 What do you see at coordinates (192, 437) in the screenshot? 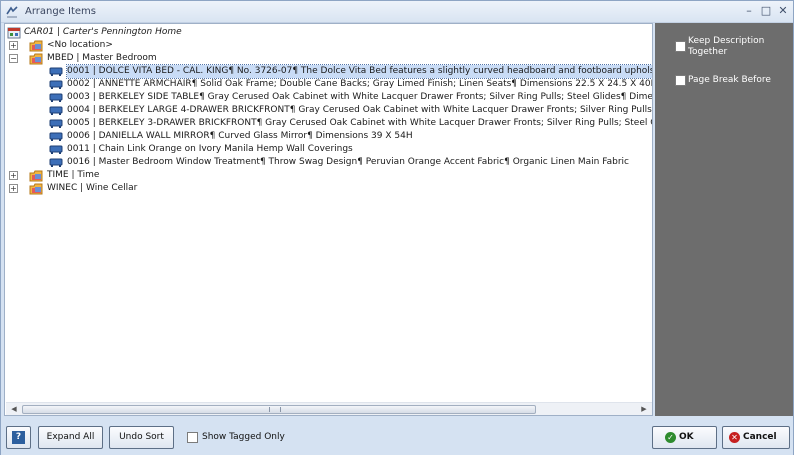
I see `show-tagged-only-checkbox` at bounding box center [192, 437].